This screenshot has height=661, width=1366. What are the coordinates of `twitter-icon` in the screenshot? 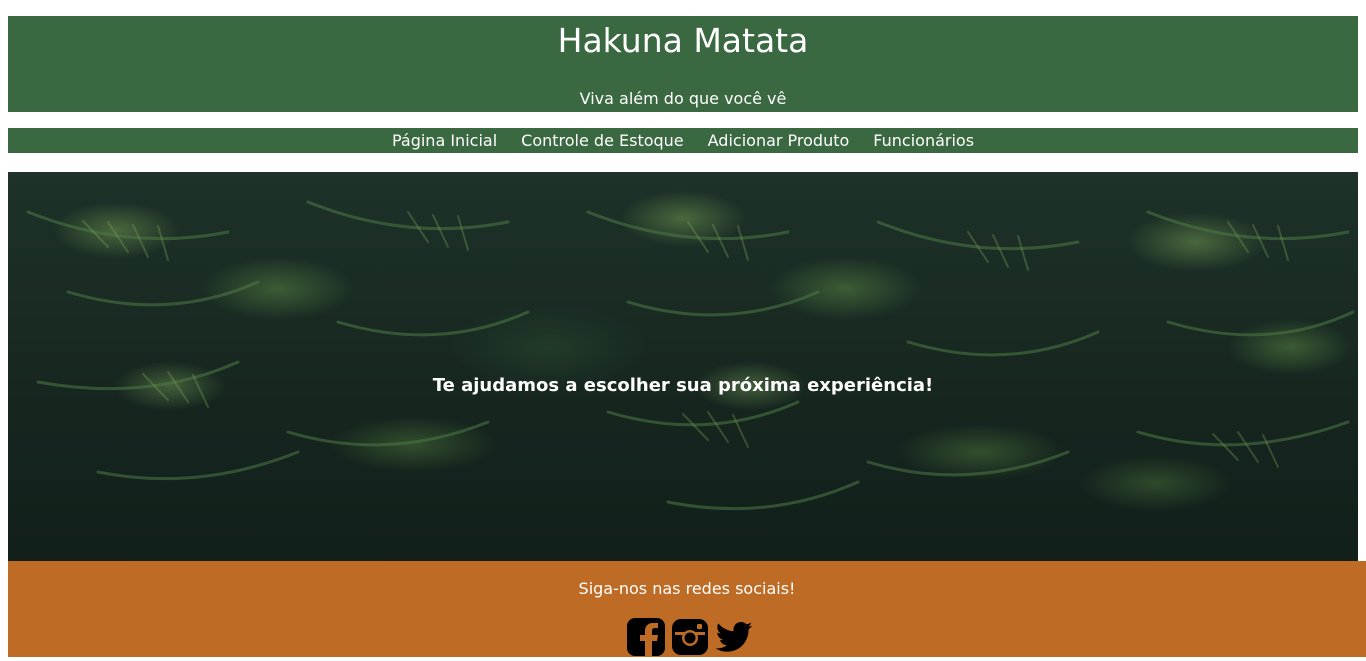 It's located at (734, 637).